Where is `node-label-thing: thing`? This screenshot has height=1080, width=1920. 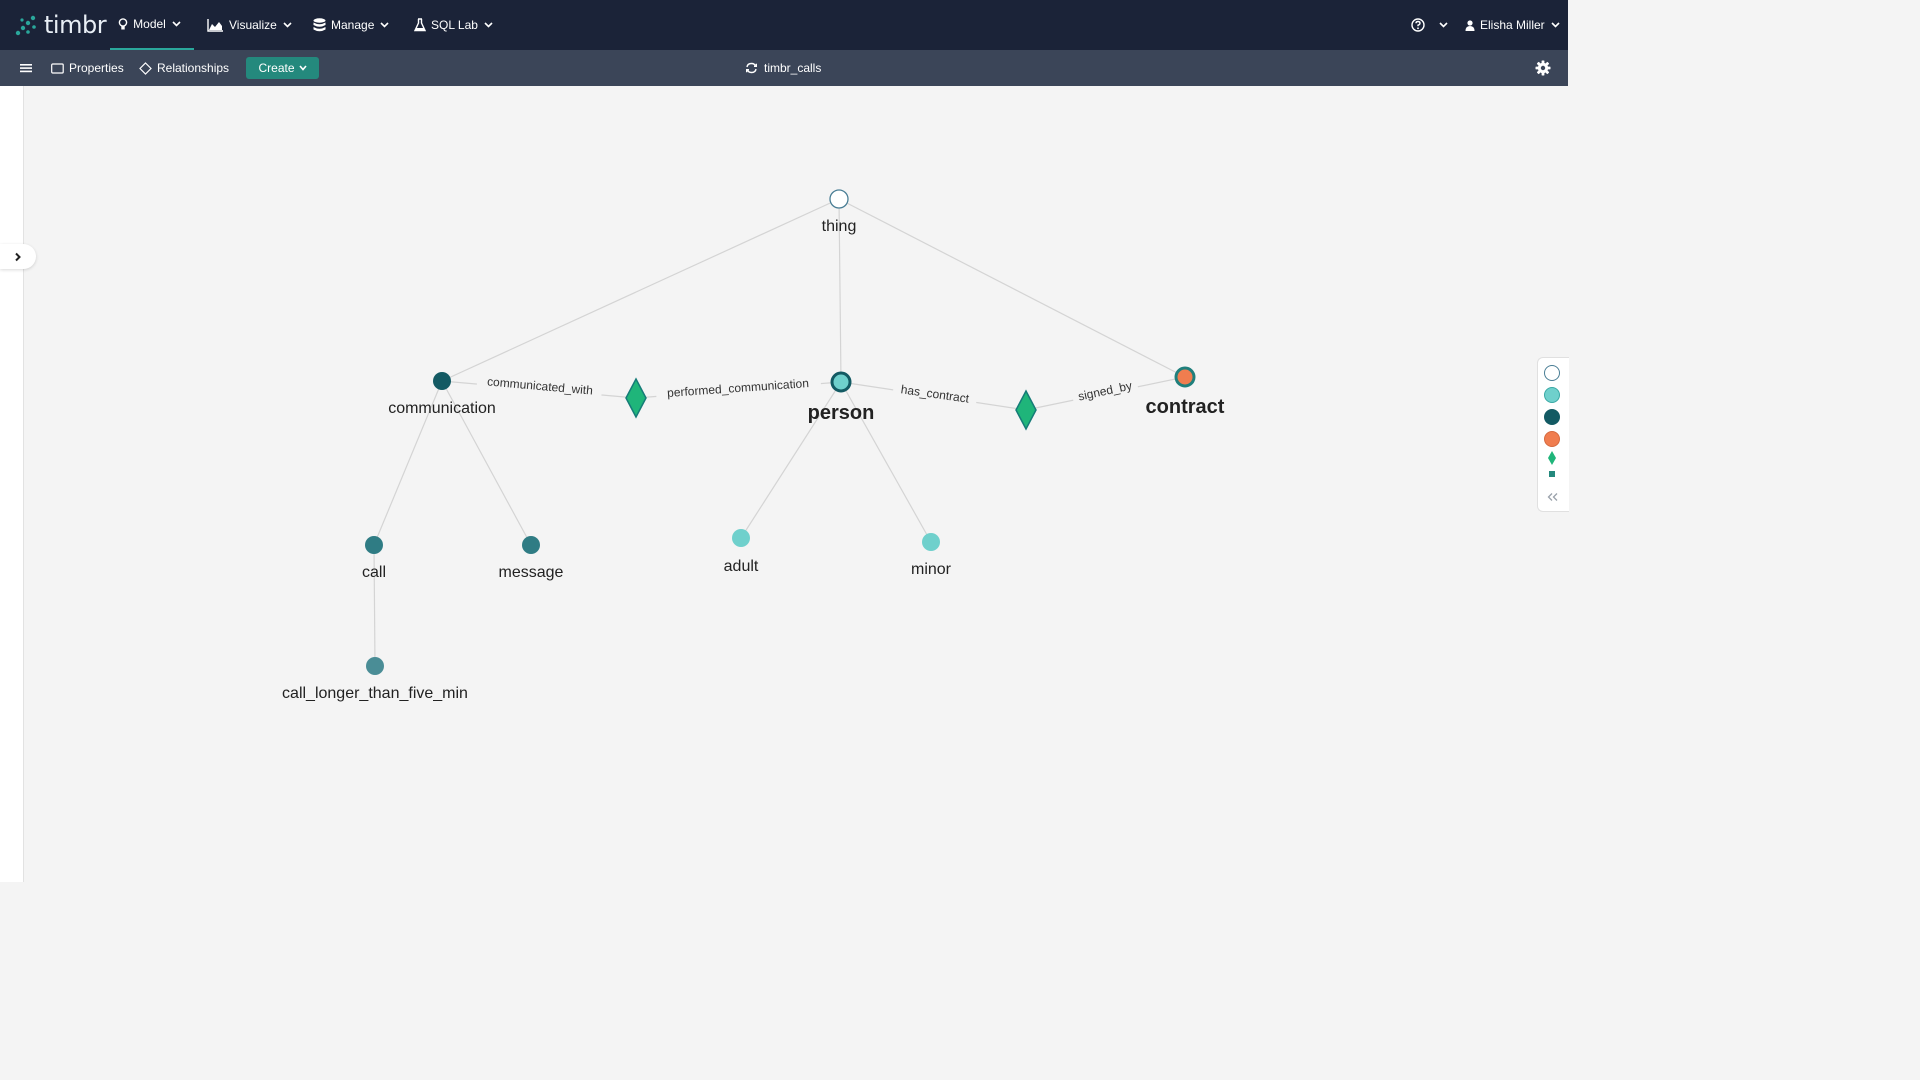 node-label-thing: thing is located at coordinates (839, 226).